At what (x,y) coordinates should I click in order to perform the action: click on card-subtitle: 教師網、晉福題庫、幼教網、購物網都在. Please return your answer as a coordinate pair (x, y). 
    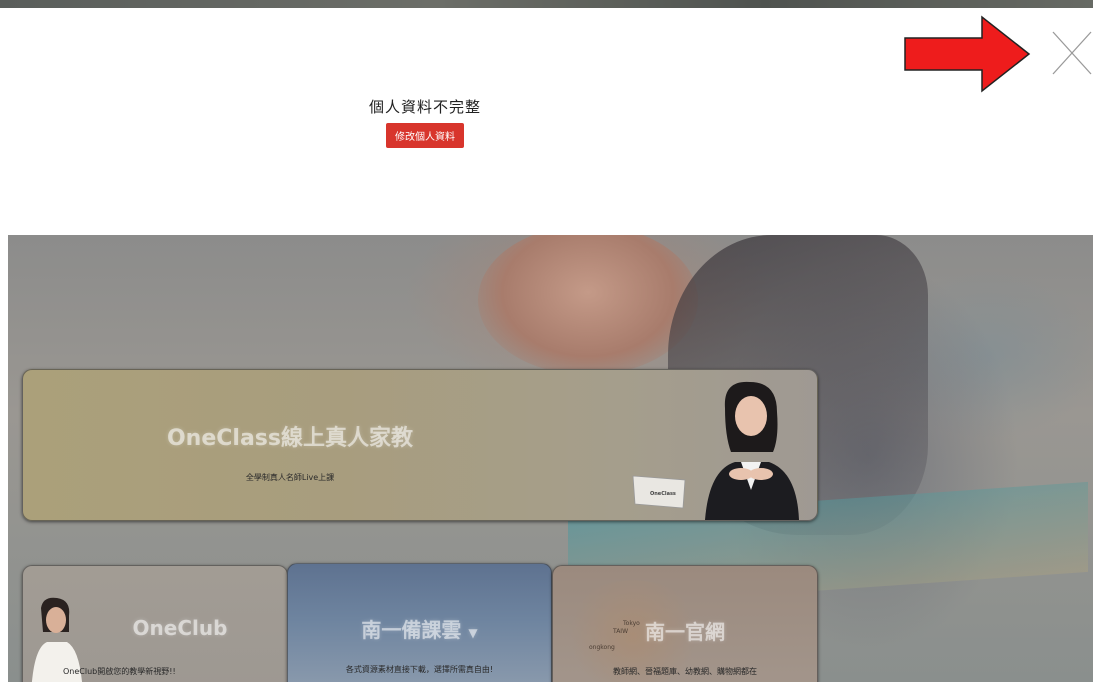
    Looking at the image, I should click on (685, 671).